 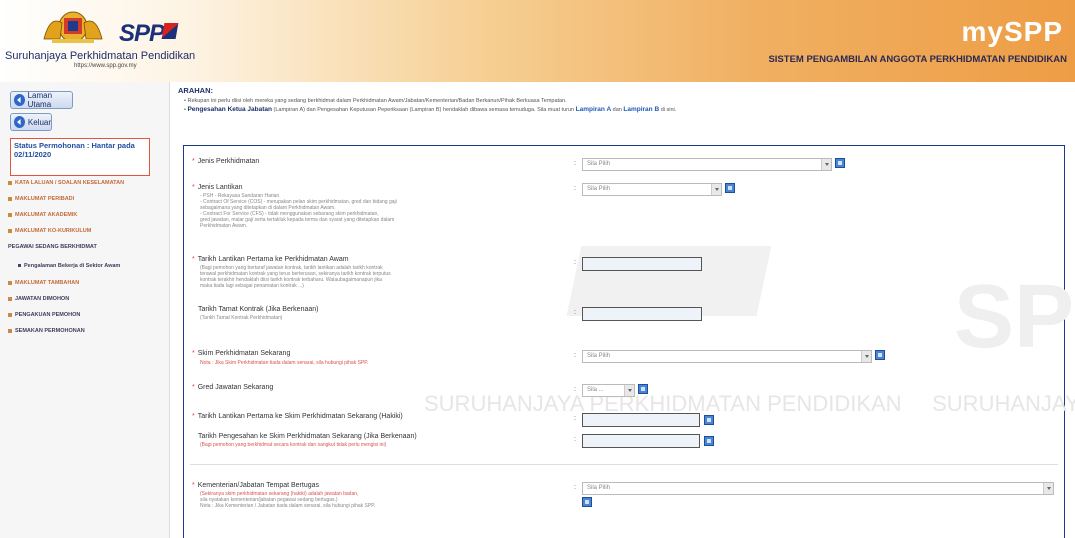 I want to click on app-name: mySPP, so click(x=1012, y=31).